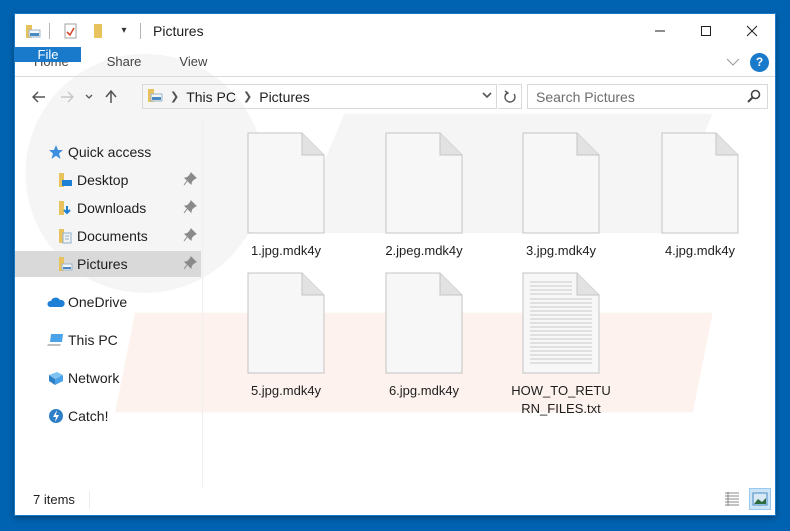  I want to click on tab-view: View, so click(193, 61).